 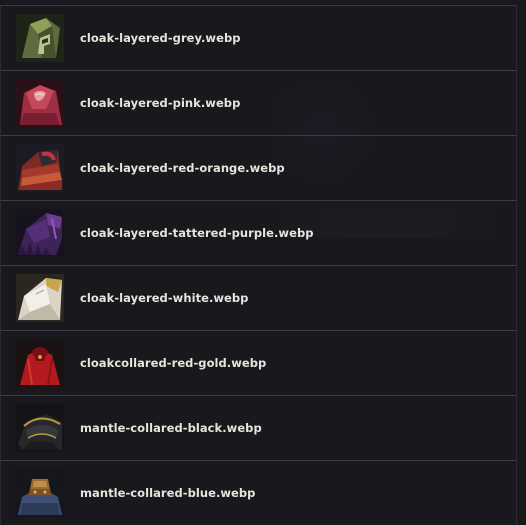 What do you see at coordinates (168, 493) in the screenshot?
I see `file-name: mantle-collared-blue.webp` at bounding box center [168, 493].